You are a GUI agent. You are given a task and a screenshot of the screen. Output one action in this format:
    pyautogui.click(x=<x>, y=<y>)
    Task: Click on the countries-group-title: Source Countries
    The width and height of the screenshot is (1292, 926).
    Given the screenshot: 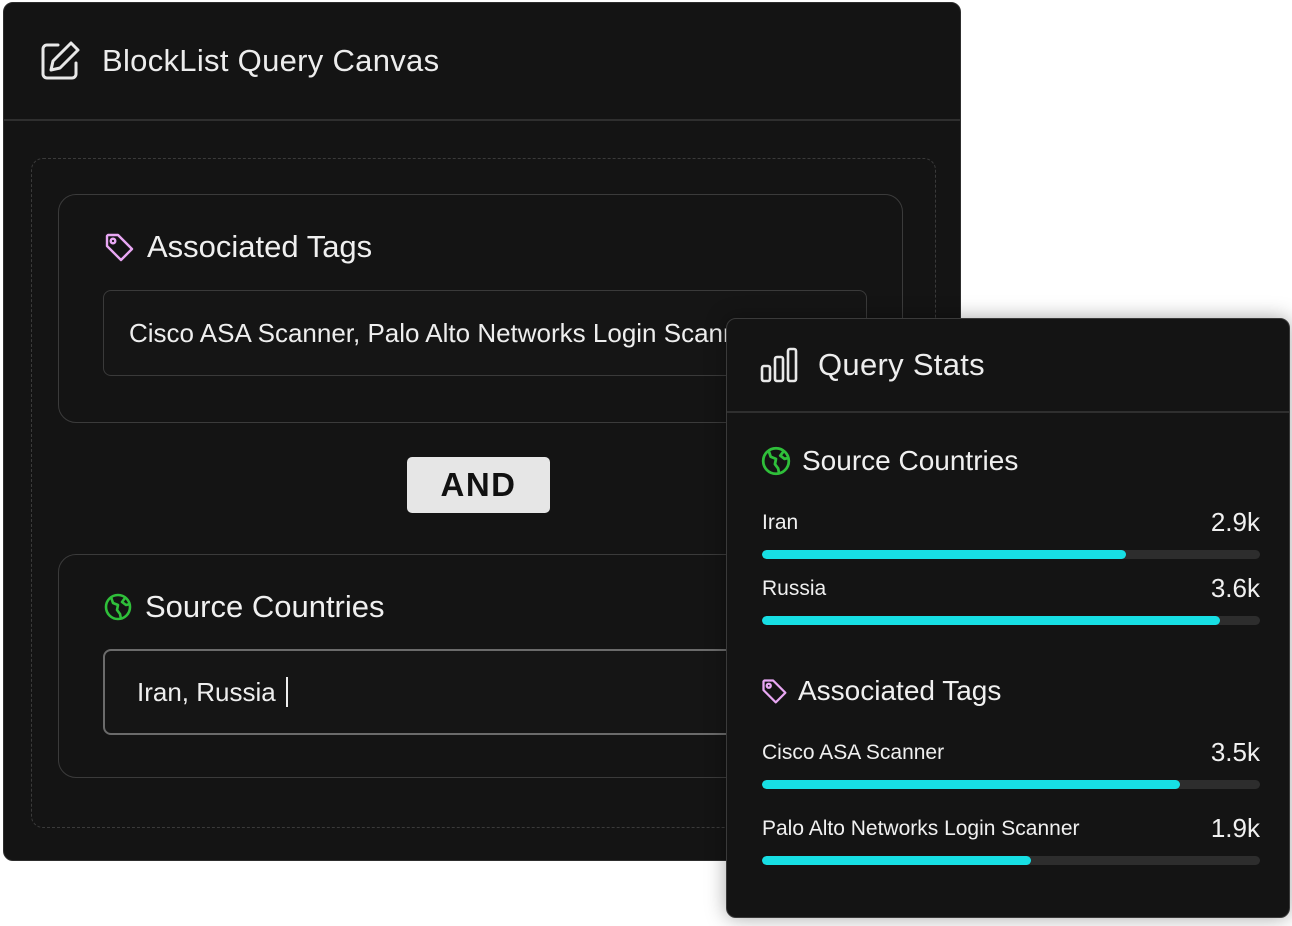 What is the action you would take?
    pyautogui.click(x=244, y=607)
    